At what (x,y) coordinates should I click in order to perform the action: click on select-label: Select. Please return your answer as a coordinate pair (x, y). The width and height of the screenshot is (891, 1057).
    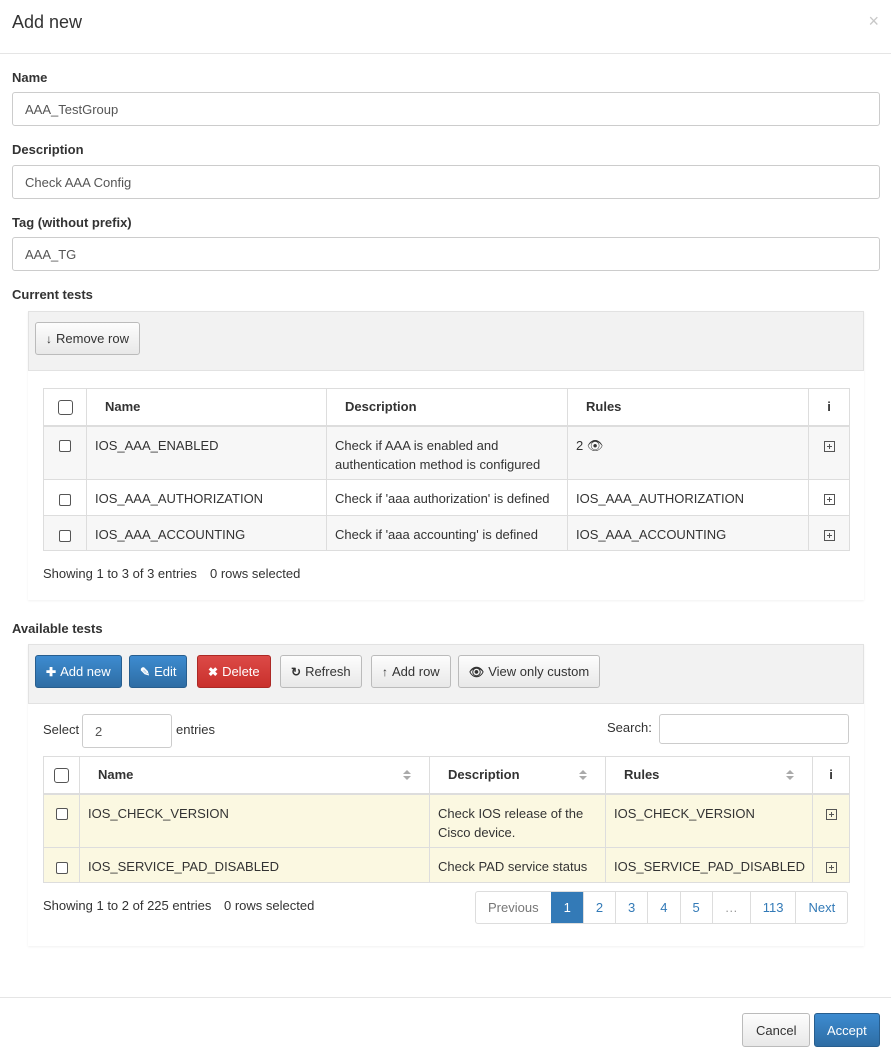
    Looking at the image, I should click on (61, 729).